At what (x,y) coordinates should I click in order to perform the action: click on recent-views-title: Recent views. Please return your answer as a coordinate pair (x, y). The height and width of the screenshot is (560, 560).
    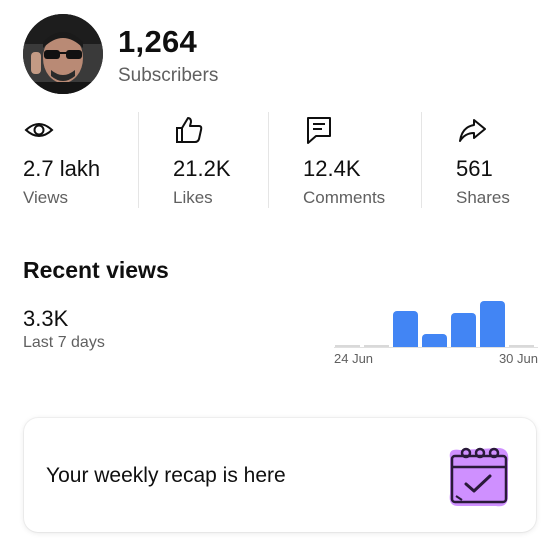
    Looking at the image, I should click on (96, 270).